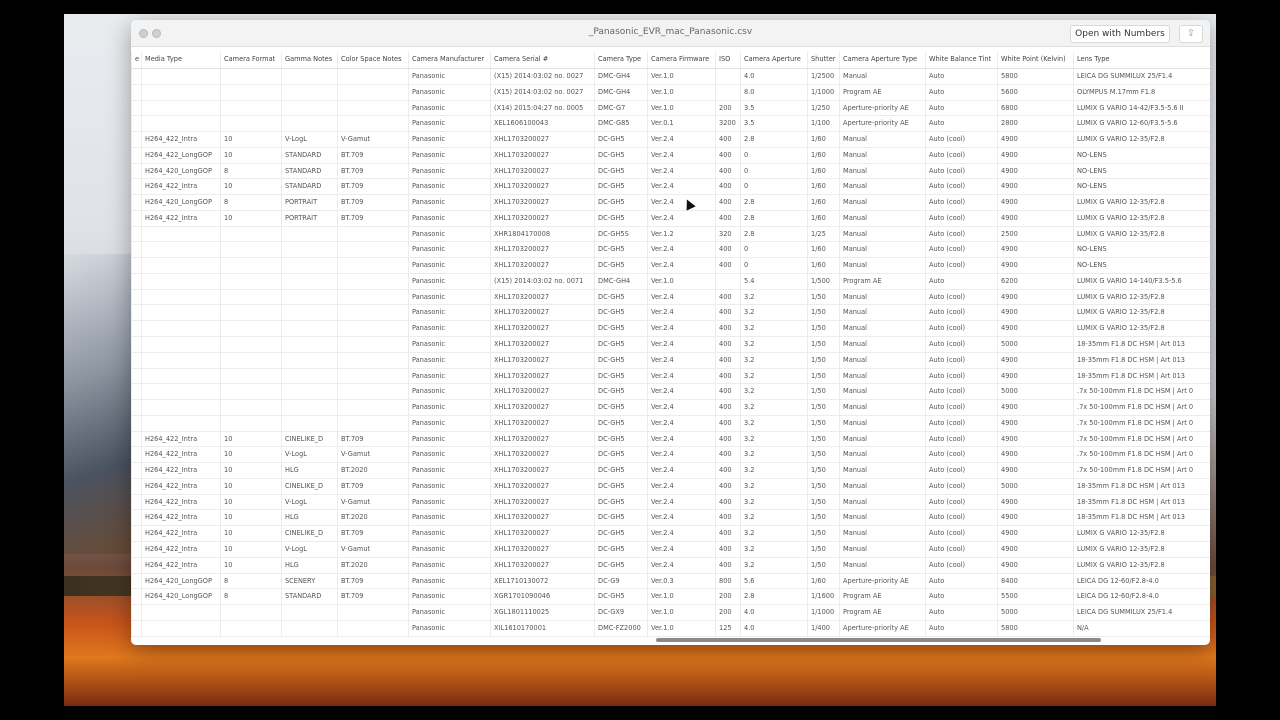  What do you see at coordinates (180, 60) in the screenshot?
I see `column-header: Media Type` at bounding box center [180, 60].